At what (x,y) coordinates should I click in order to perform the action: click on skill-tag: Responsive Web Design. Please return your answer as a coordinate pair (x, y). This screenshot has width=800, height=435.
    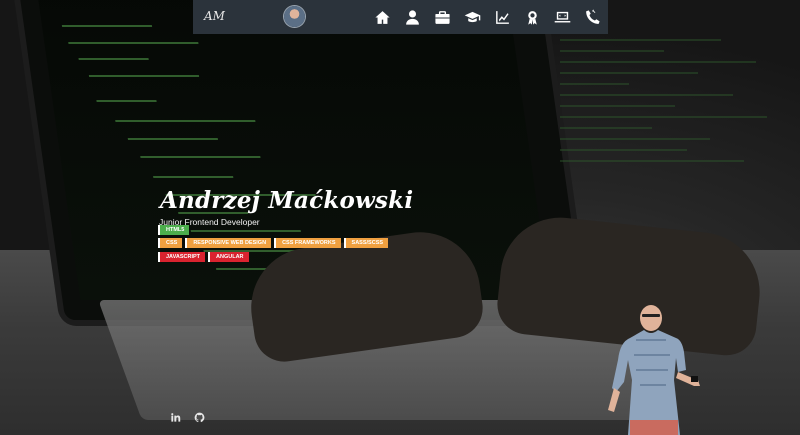
    Looking at the image, I should click on (228, 243).